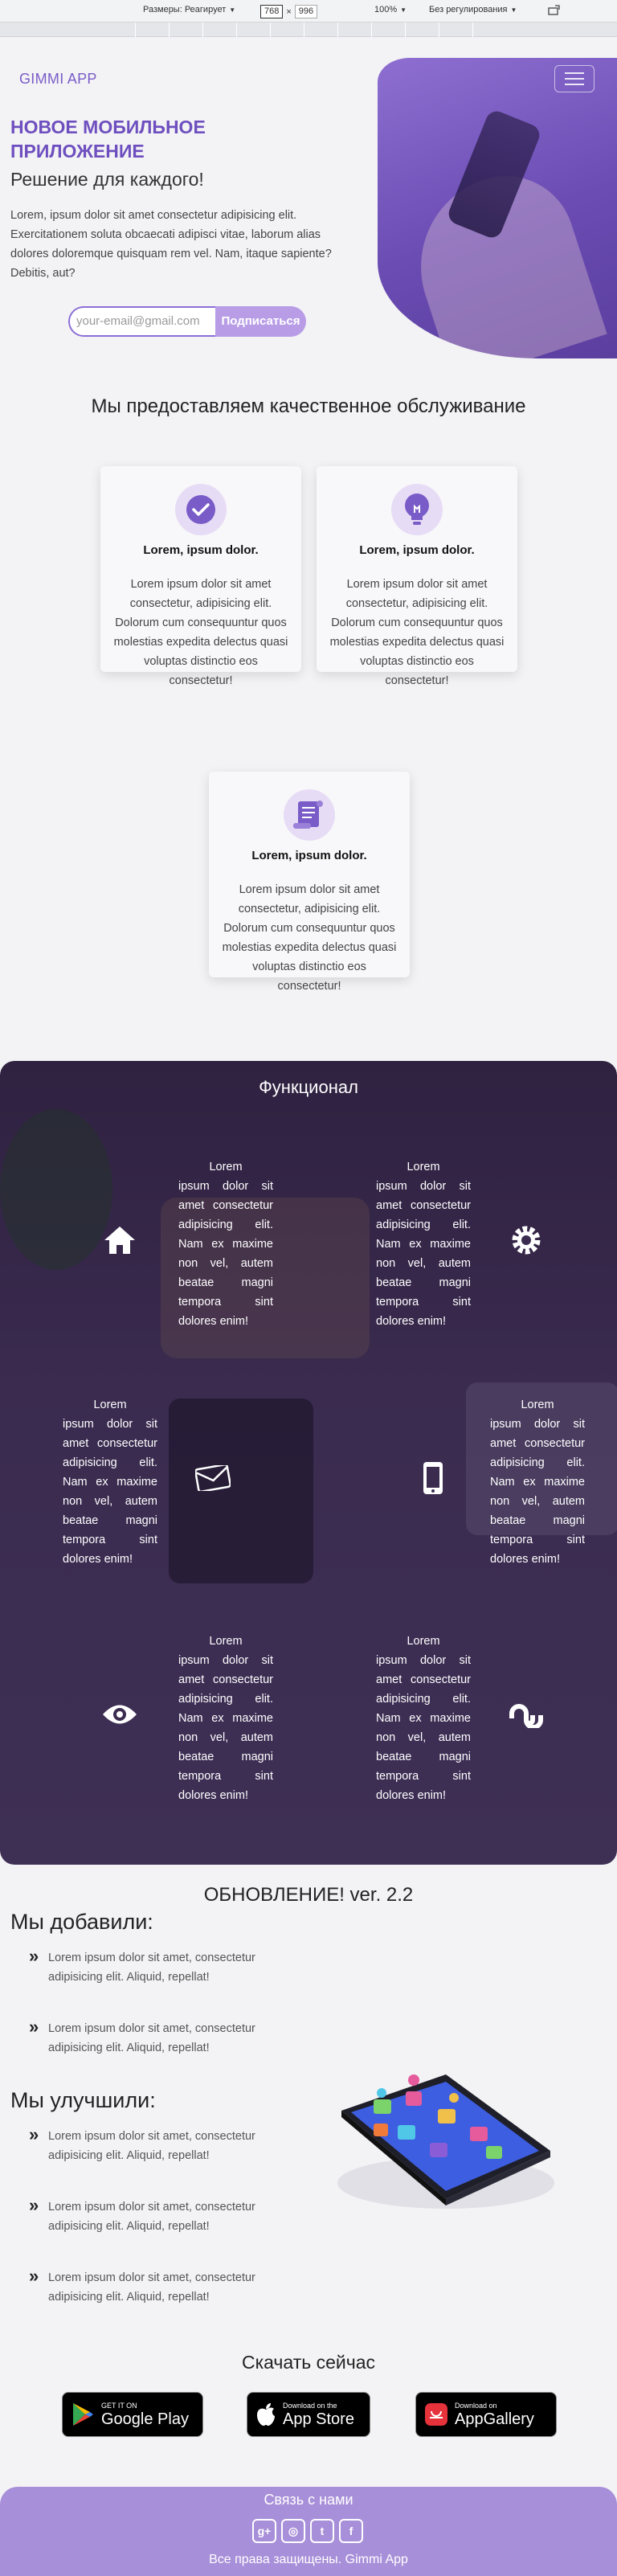 Image resolution: width=617 pixels, height=2576 pixels. I want to click on hero-title: НОВОЕ МОБИЛЬНОЕ ПРИЛОЖЕНИЕ, so click(108, 139).